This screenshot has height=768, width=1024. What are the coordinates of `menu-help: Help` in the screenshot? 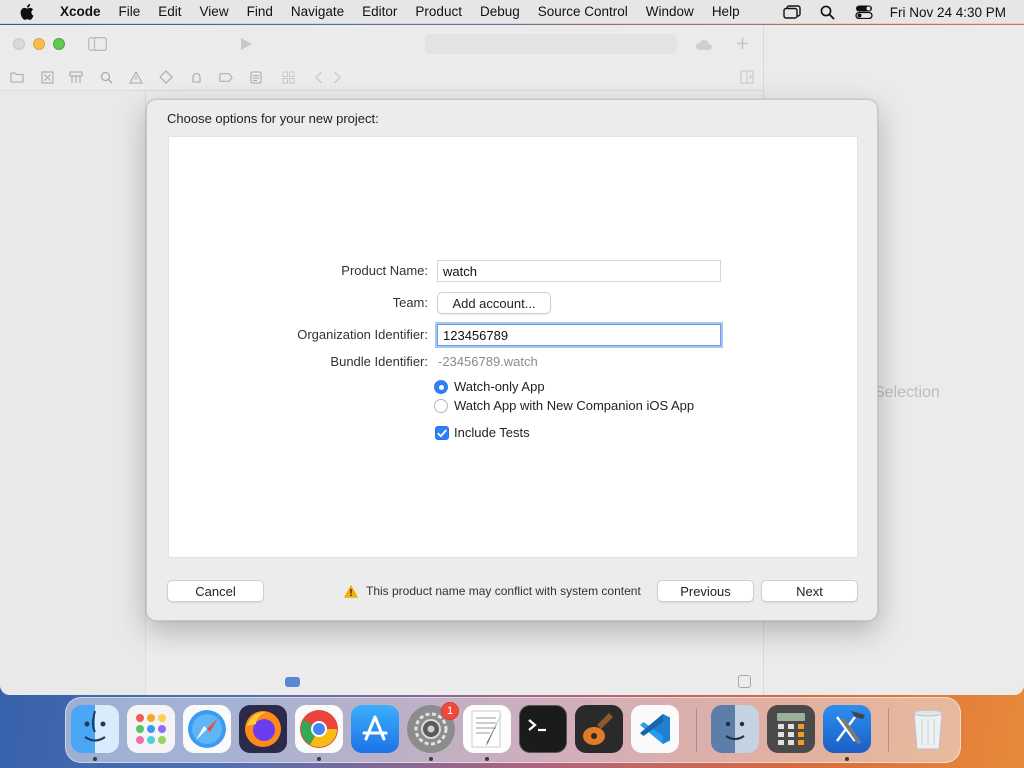 It's located at (726, 11).